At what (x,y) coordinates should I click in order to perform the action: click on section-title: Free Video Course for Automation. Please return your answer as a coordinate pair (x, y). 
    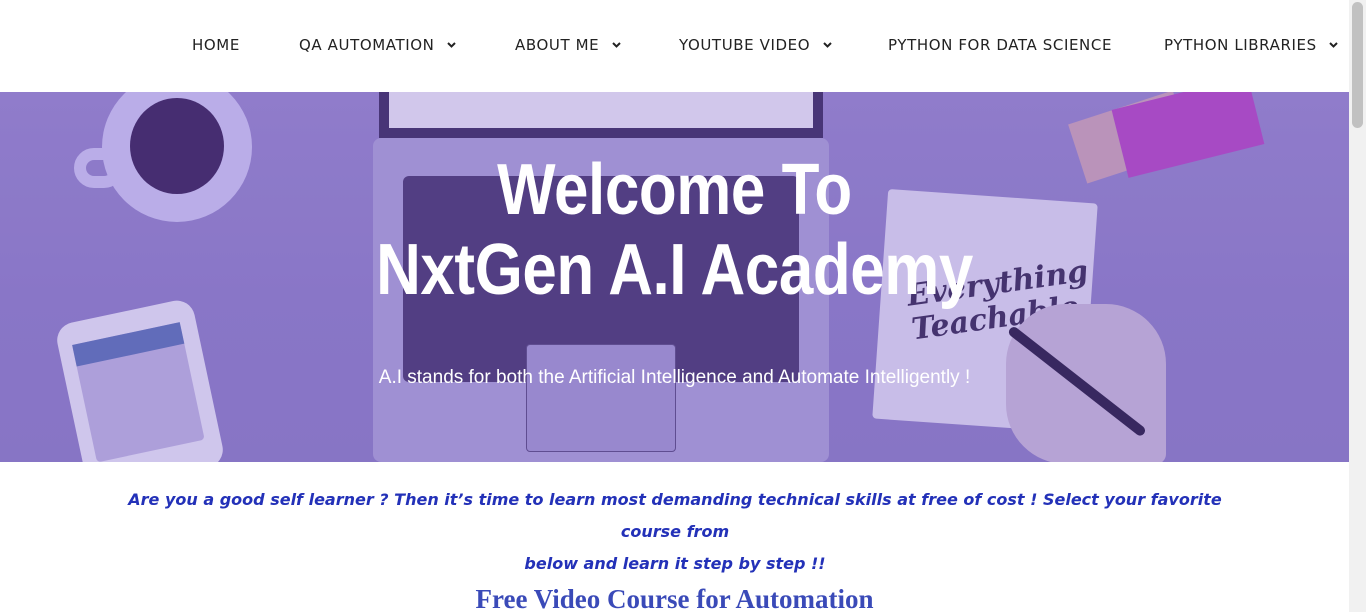
    Looking at the image, I should click on (674, 598).